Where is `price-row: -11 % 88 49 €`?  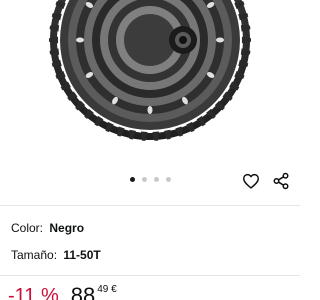
price-row: -11 % 88 49 € is located at coordinates (62, 292).